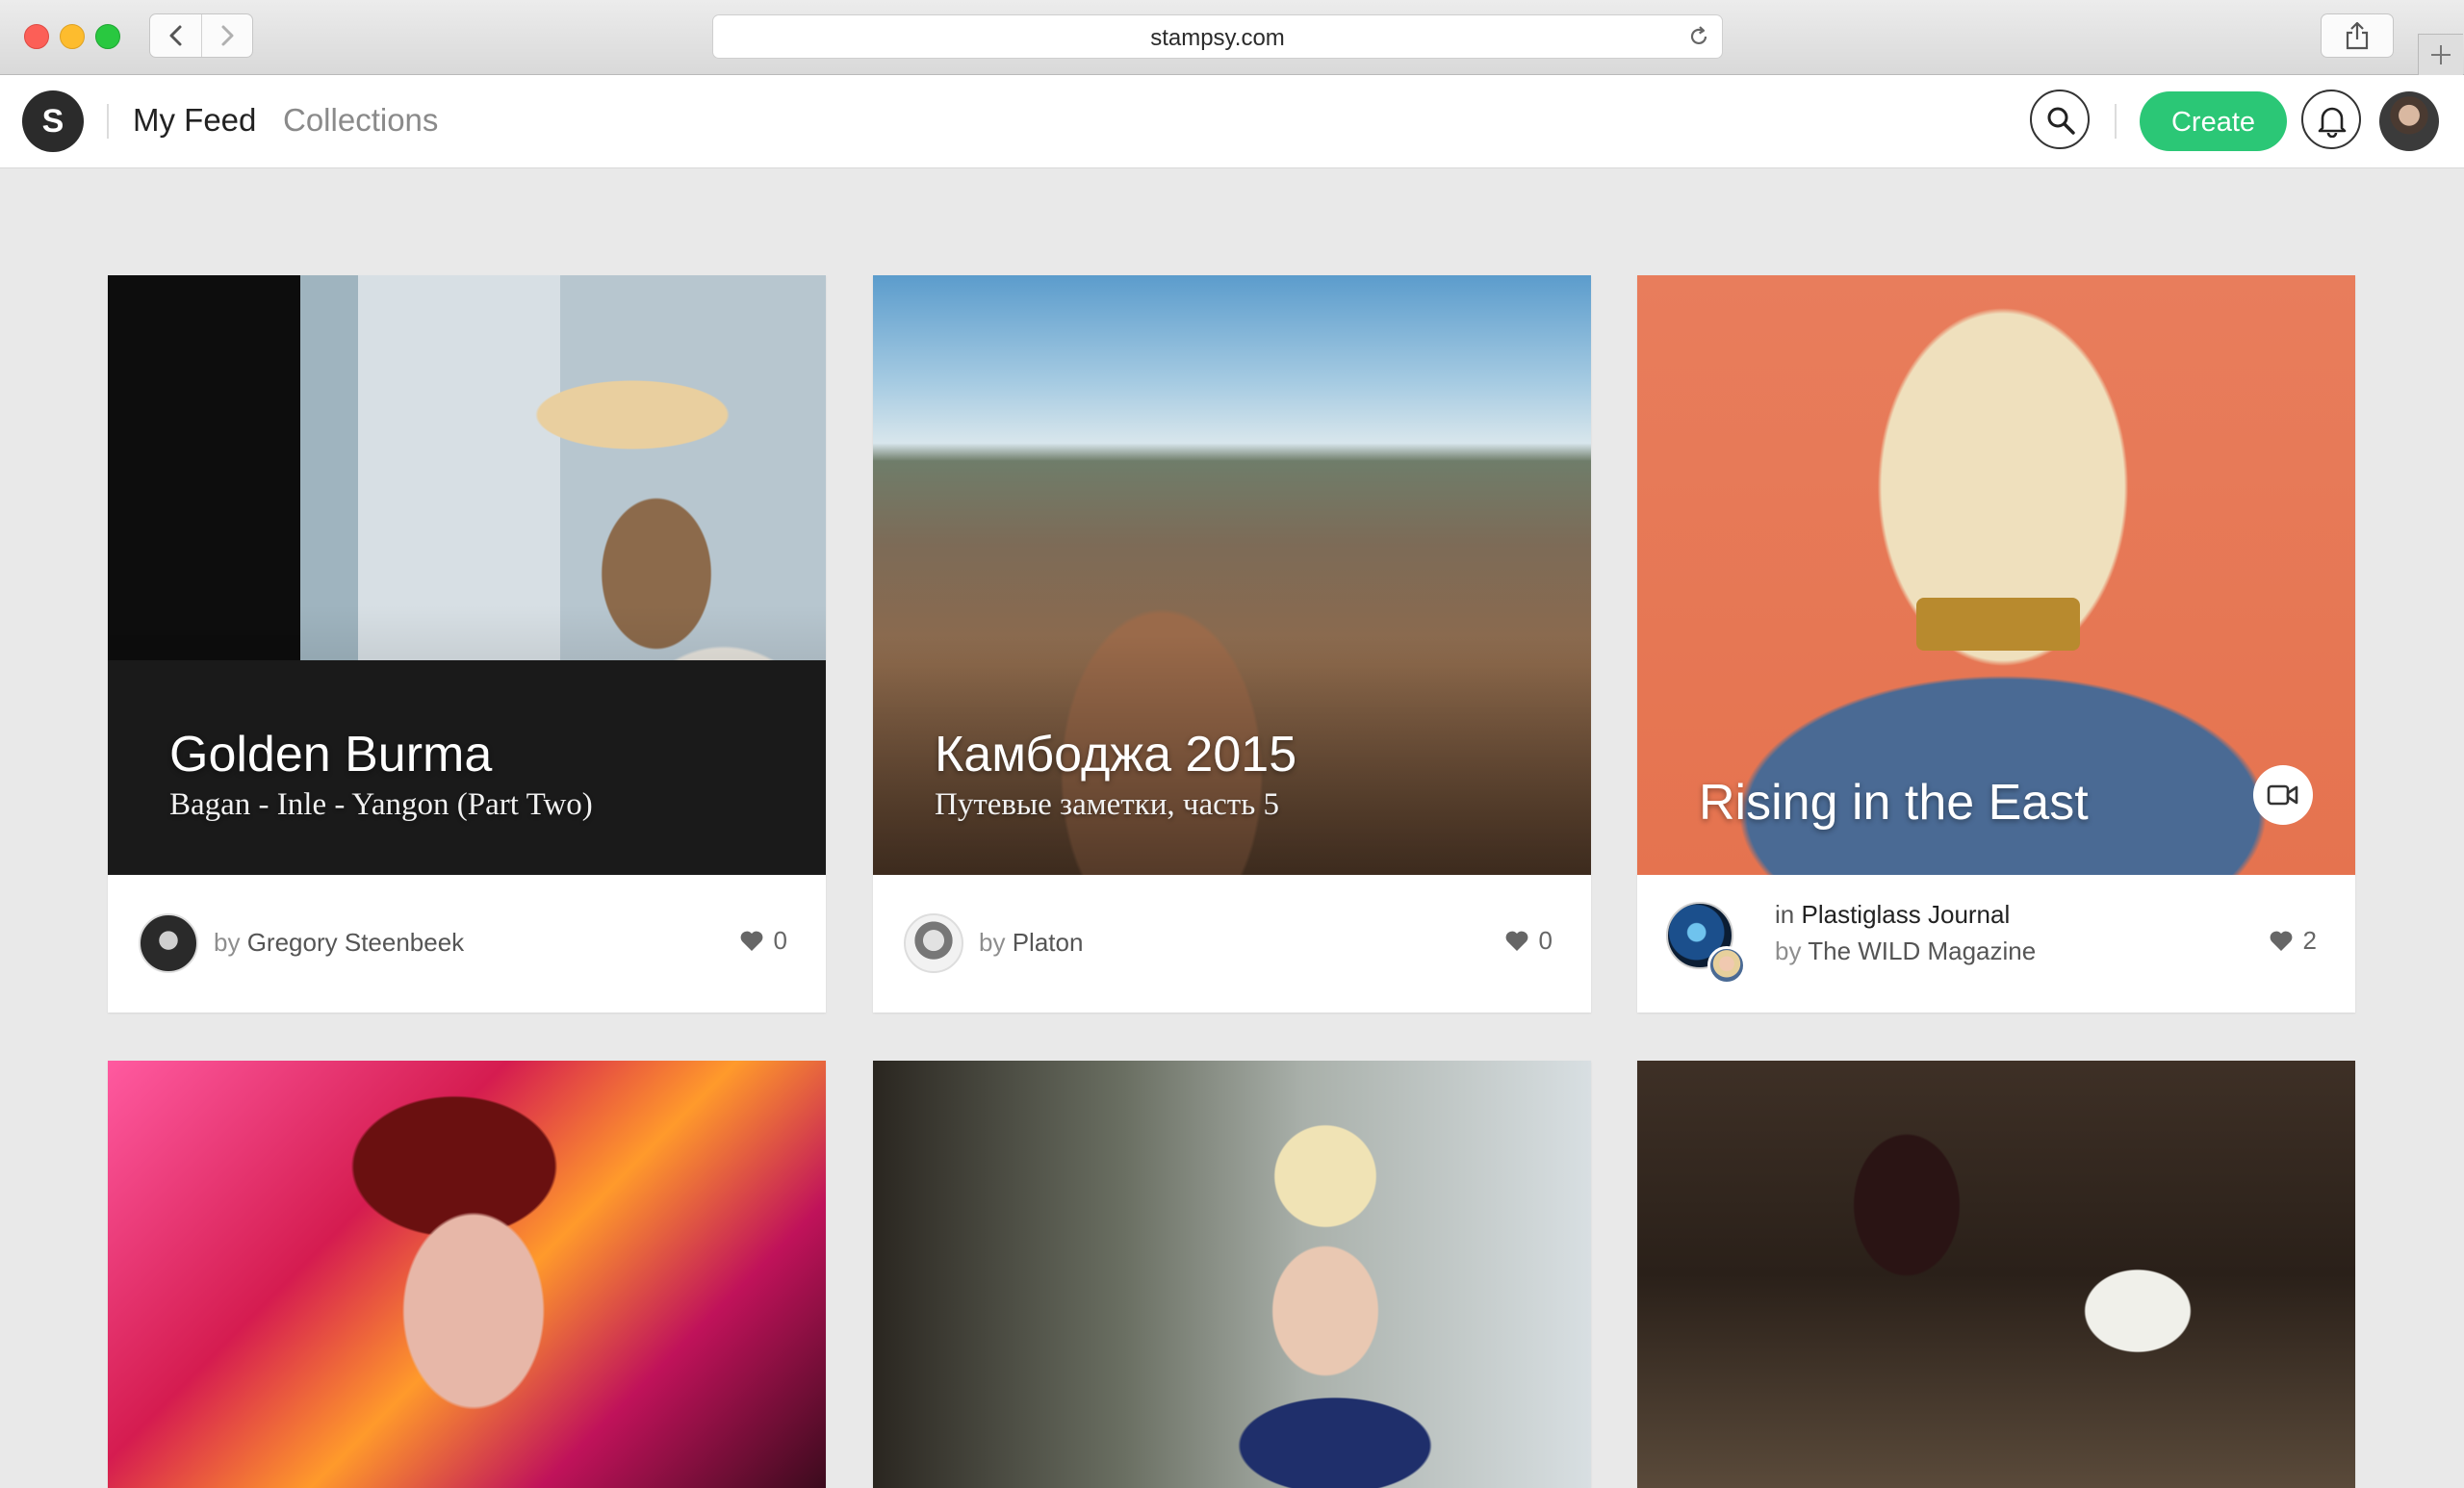 This screenshot has width=2464, height=1488. I want to click on forward-button, so click(226, 36).